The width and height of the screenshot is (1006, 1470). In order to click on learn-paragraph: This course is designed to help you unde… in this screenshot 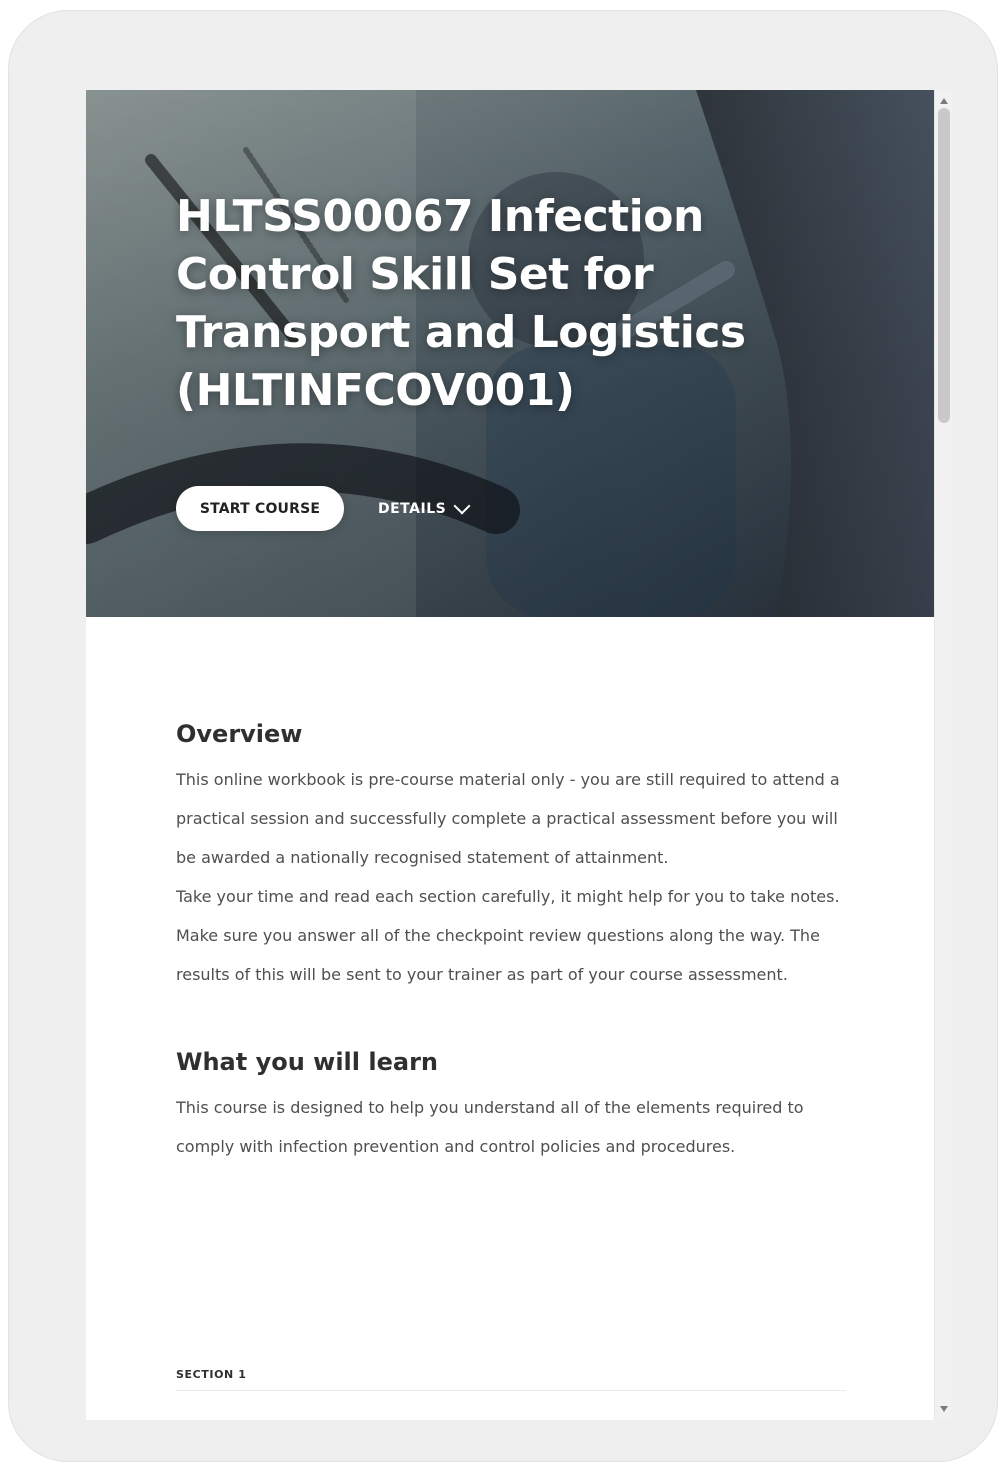, I will do `click(490, 1127)`.